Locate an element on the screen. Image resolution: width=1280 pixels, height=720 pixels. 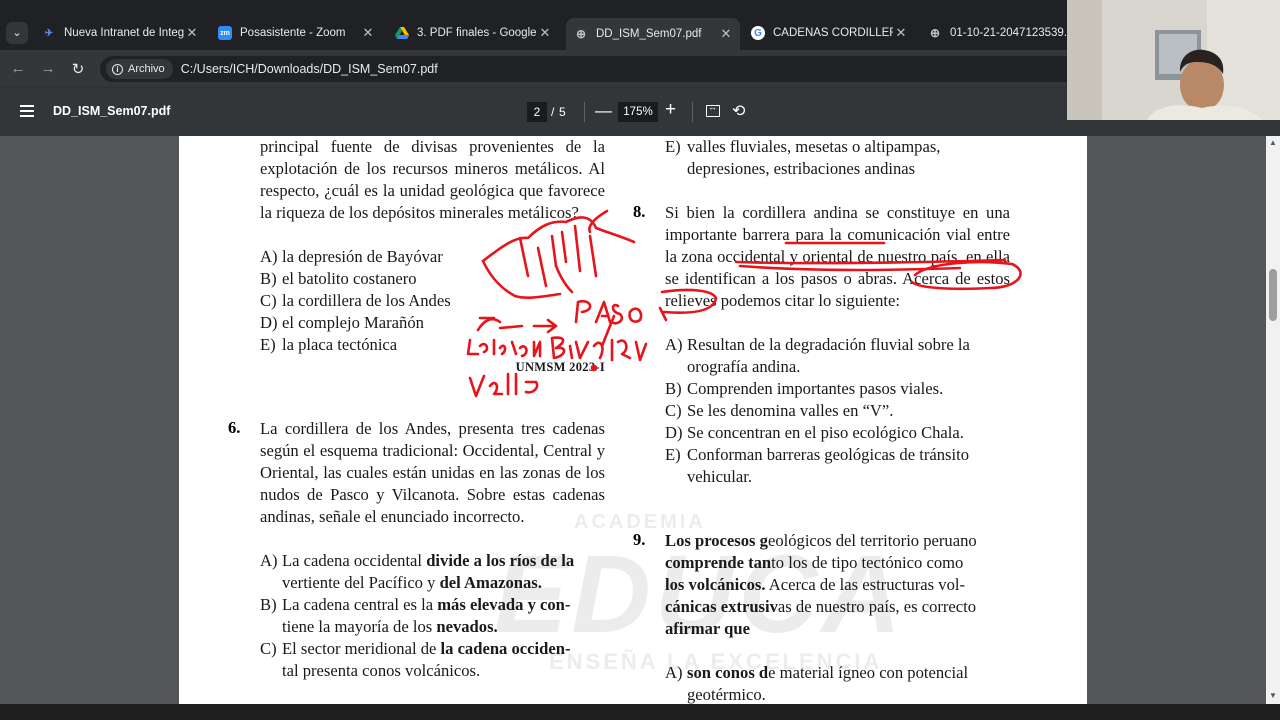
page-number-input: 2 is located at coordinates (537, 112).